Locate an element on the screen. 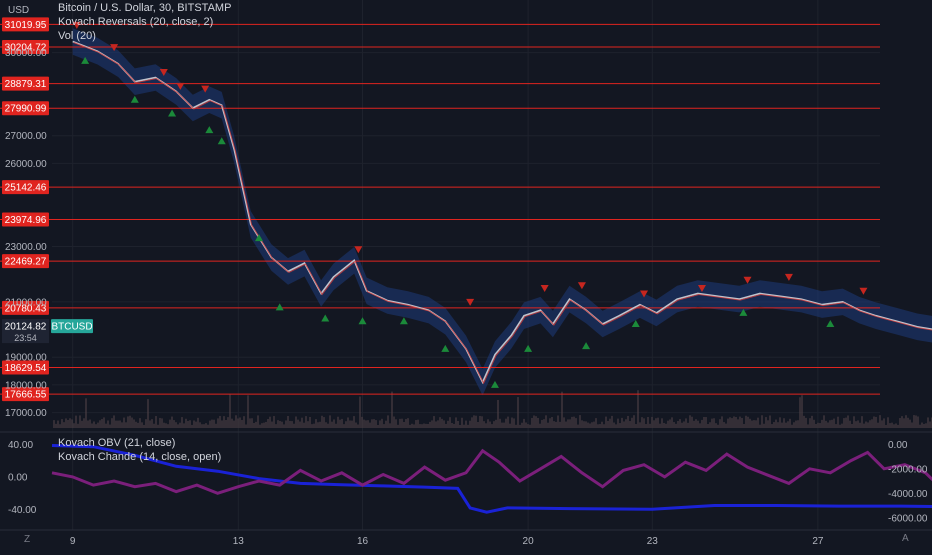  time-tick-1: 13 is located at coordinates (239, 541).